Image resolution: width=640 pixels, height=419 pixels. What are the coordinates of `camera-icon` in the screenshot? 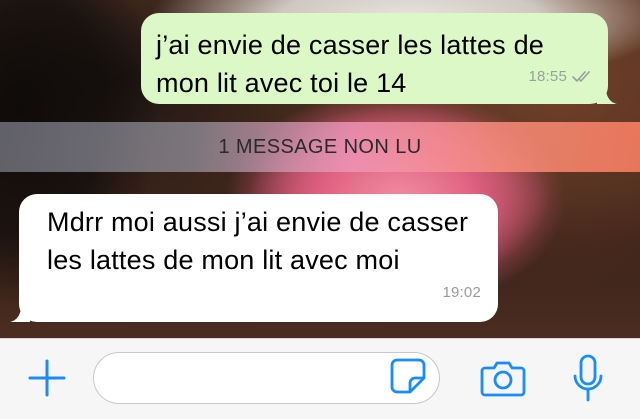 It's located at (503, 379).